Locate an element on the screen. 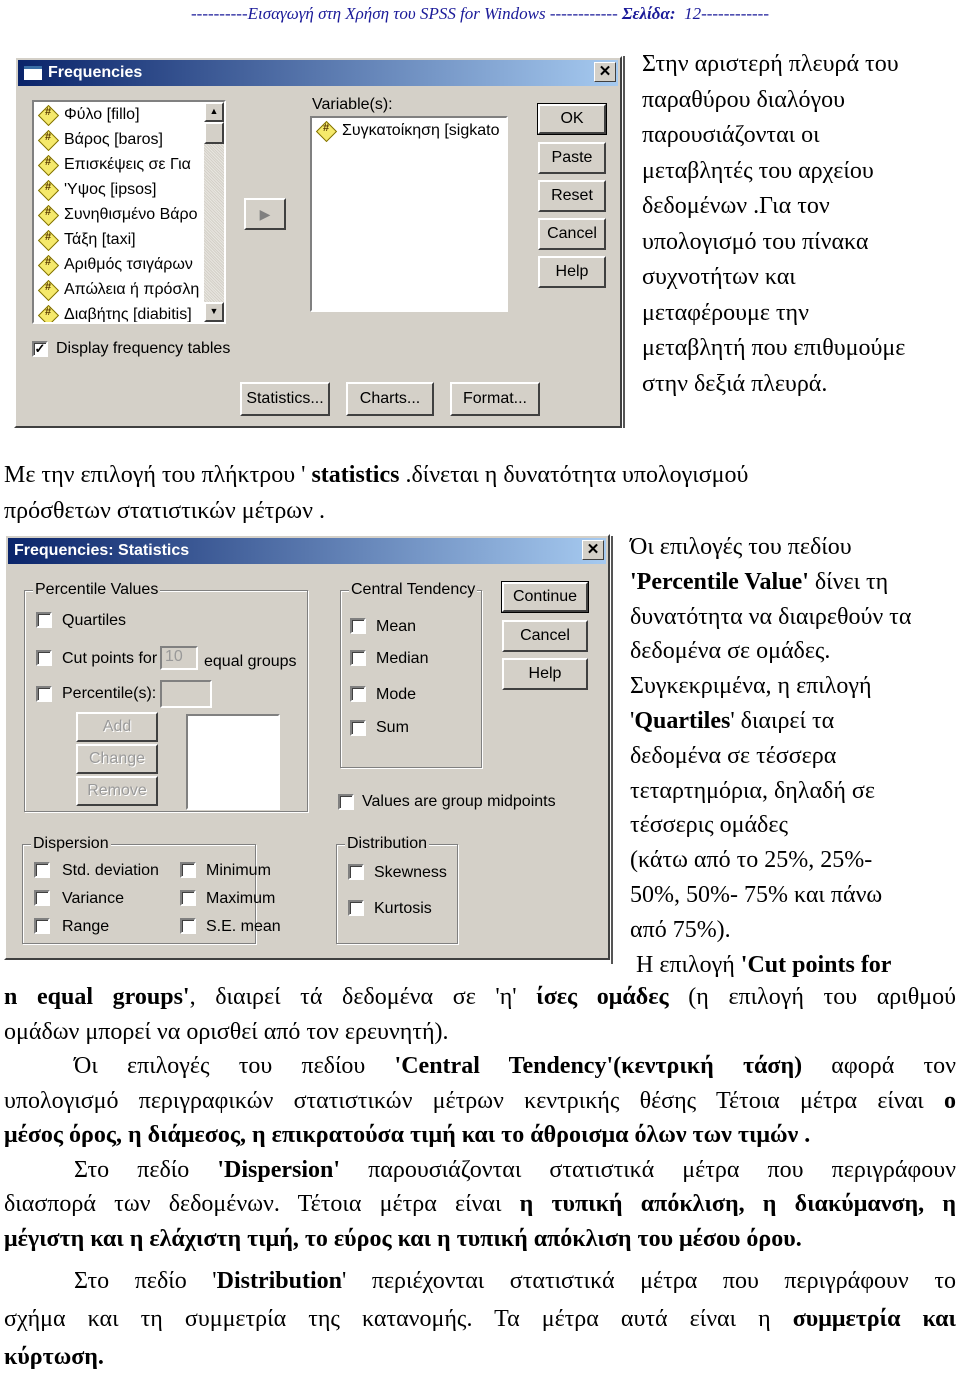 Image resolution: width=960 pixels, height=1376 pixels. stats-dialog-title: Frequencies: Statistics is located at coordinates (102, 550).